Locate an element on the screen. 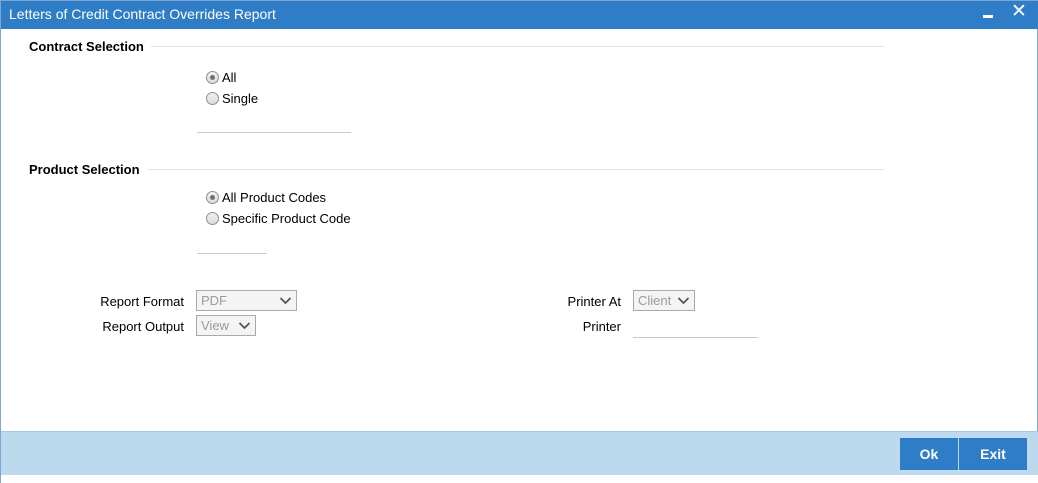 This screenshot has width=1038, height=483. report-output-label: Report Output is located at coordinates (143, 326).